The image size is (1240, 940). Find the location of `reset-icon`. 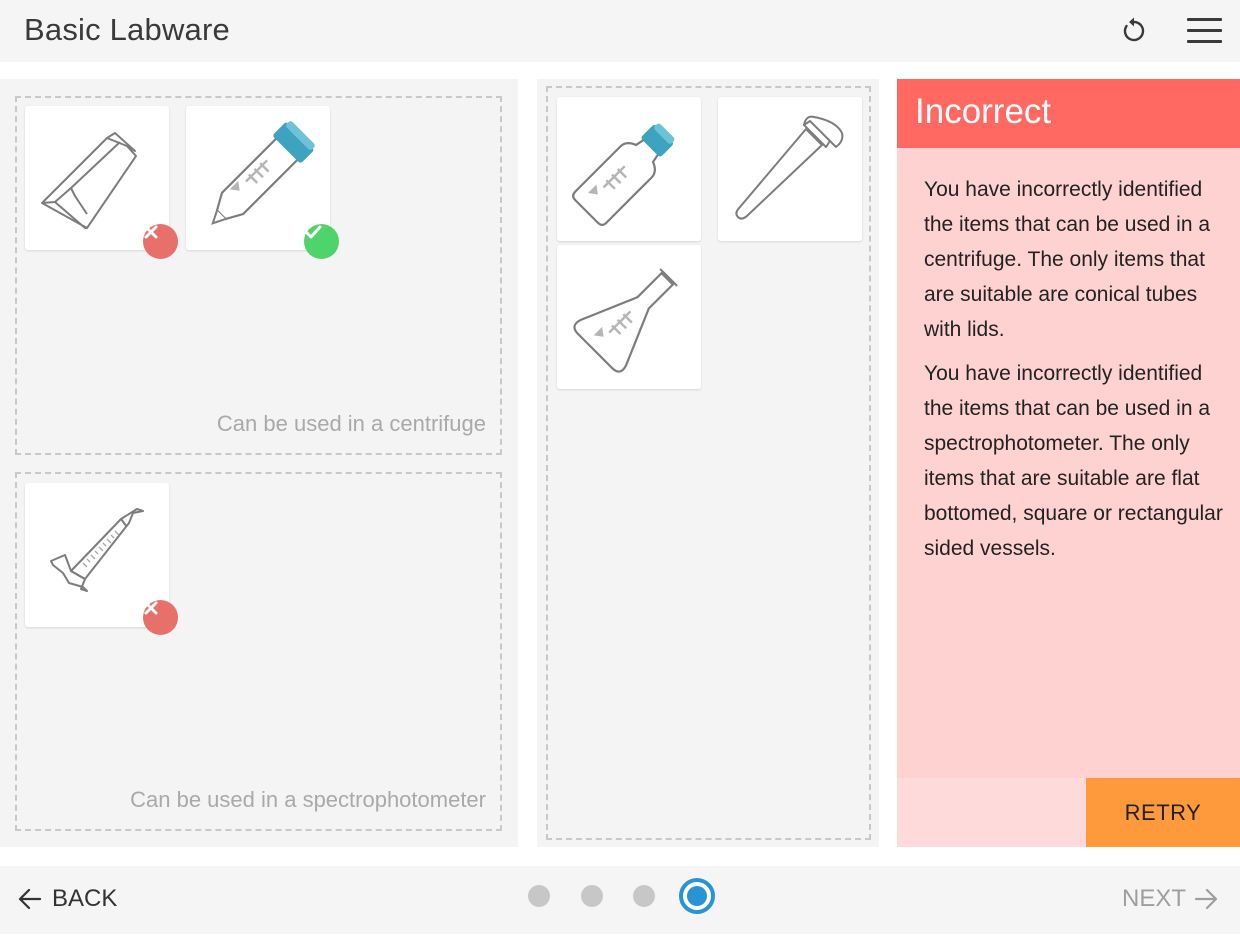

reset-icon is located at coordinates (1134, 29).